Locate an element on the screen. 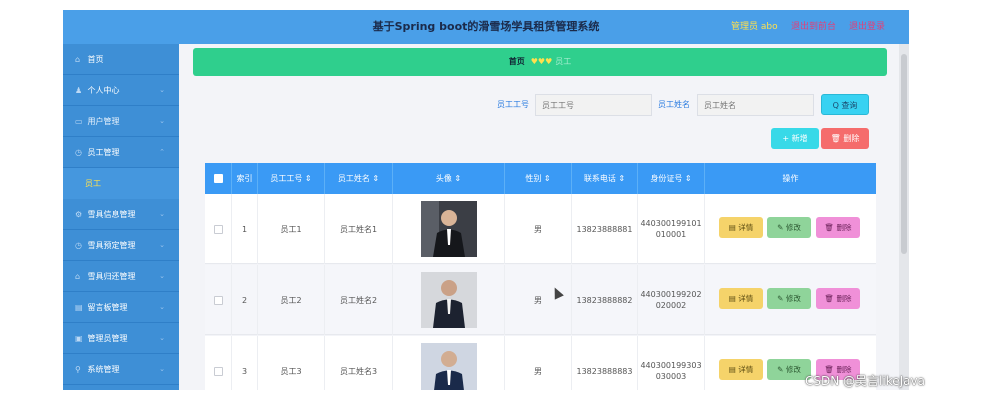  cell-emp-no: 员工1 is located at coordinates (291, 229).